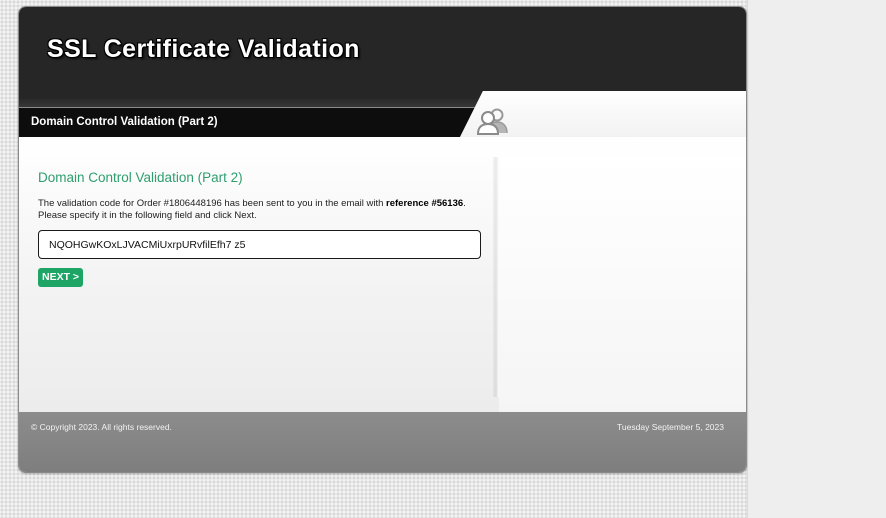 The width and height of the screenshot is (886, 518). Describe the element at coordinates (259, 244) in the screenshot. I see `validation-code-input` at that location.